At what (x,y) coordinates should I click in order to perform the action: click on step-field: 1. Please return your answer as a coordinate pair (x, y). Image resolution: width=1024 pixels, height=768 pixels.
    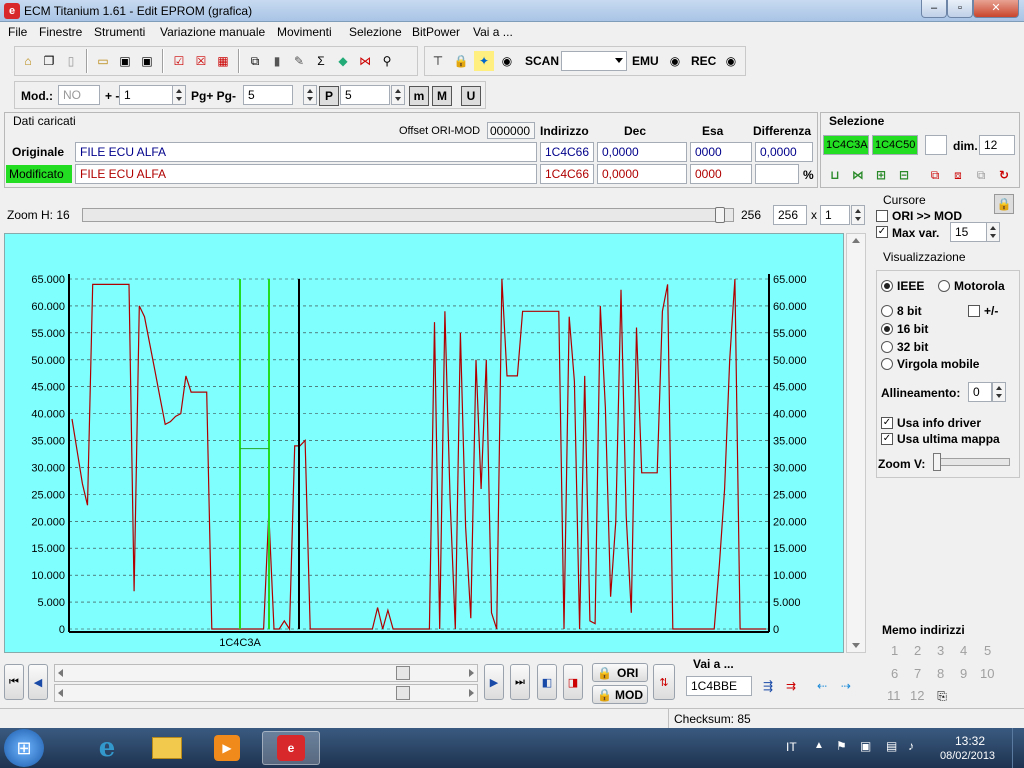
    Looking at the image, I should click on (146, 95).